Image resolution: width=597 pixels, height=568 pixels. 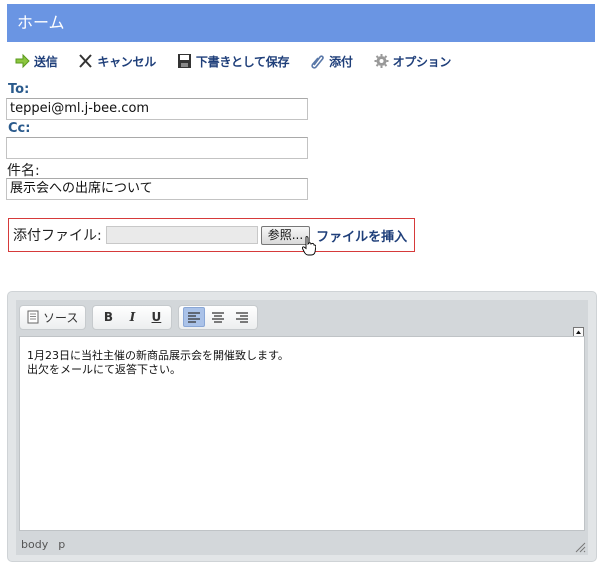 I want to click on save-draft-button: 下書きとして保存, so click(x=232, y=61).